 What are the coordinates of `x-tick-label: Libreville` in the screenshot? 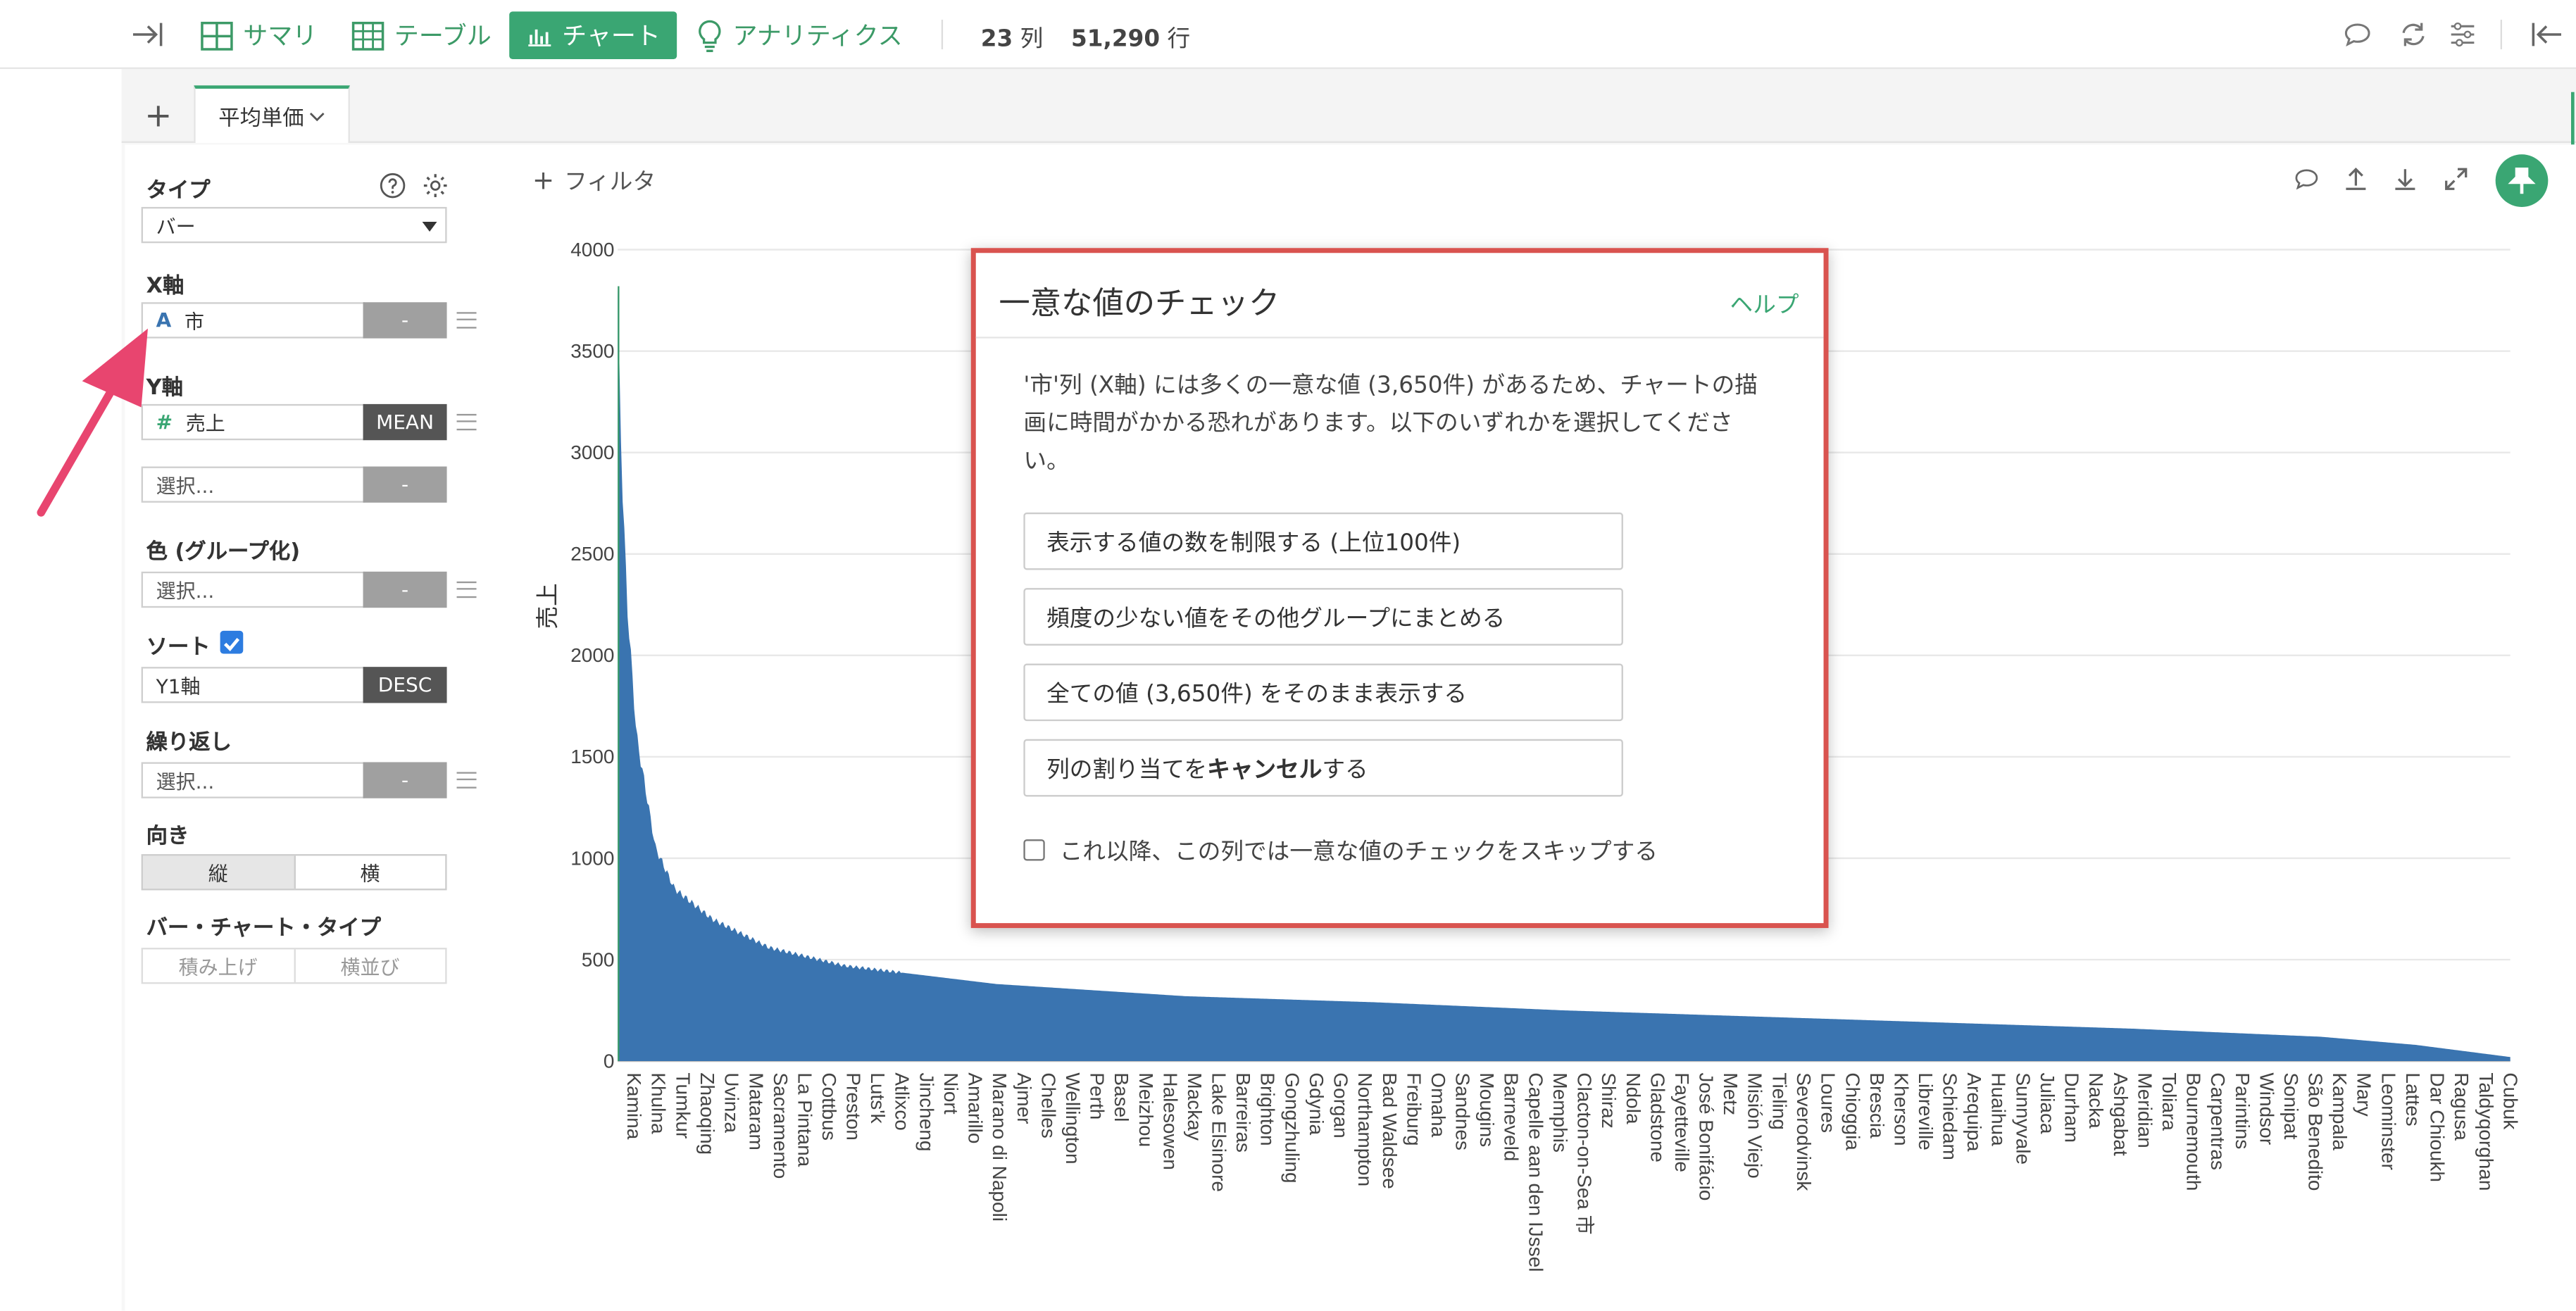 It's located at (1926, 1111).